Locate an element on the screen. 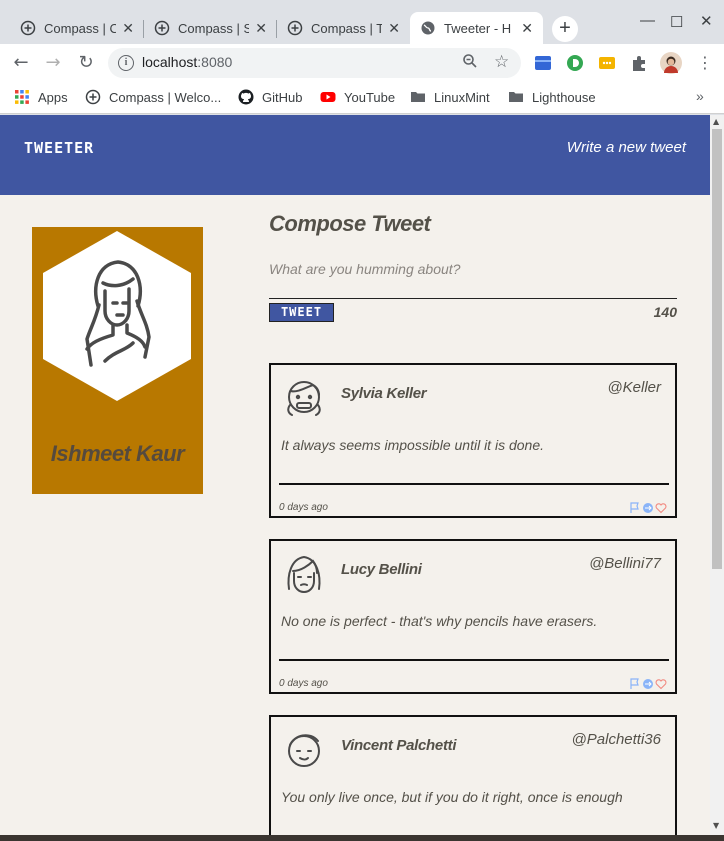 The height and width of the screenshot is (841, 724). bookmark-folder-lighthouse: Lighthouse is located at coordinates (552, 97).